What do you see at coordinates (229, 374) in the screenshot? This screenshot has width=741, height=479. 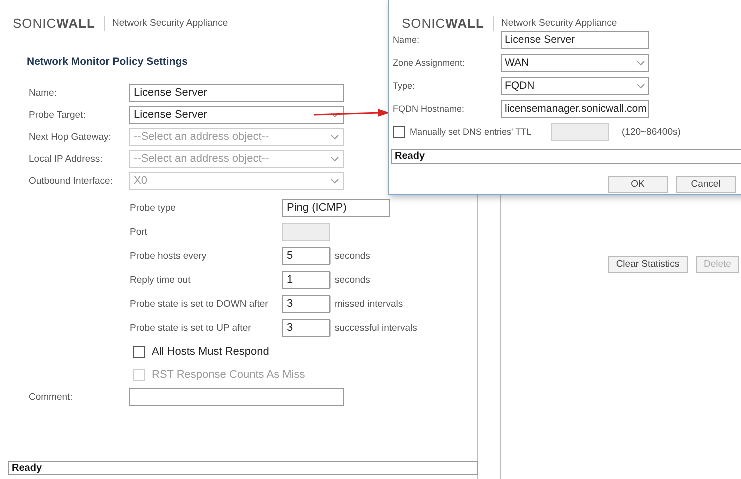 I see `checkbox-label: RST Response Counts As Miss` at bounding box center [229, 374].